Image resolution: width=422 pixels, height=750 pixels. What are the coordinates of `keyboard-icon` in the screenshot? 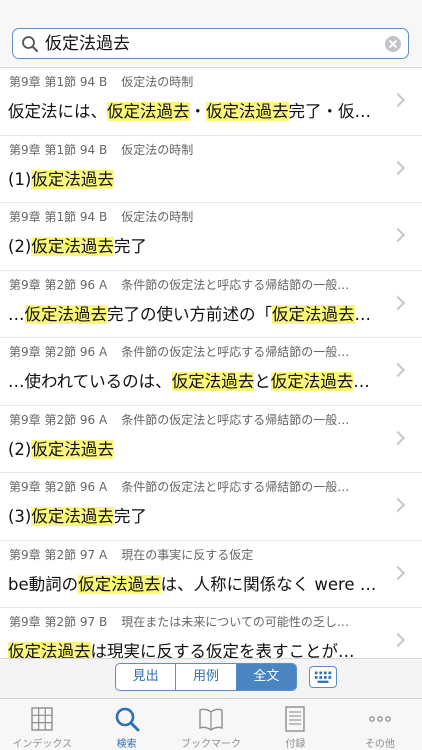 It's located at (323, 677).